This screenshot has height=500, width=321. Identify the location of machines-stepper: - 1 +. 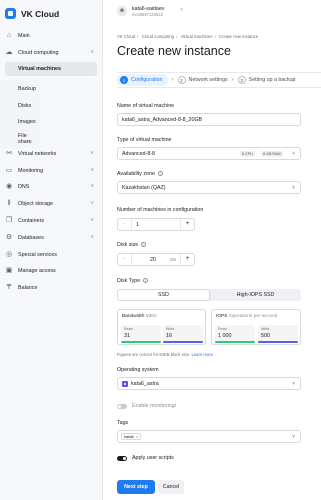
(156, 224).